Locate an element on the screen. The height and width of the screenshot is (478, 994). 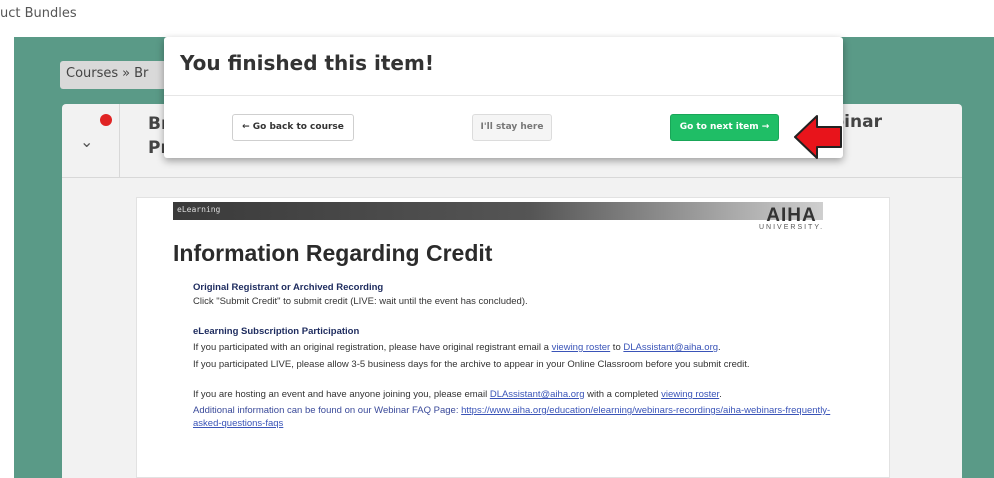
modal-title: You finished this item! is located at coordinates (307, 63).